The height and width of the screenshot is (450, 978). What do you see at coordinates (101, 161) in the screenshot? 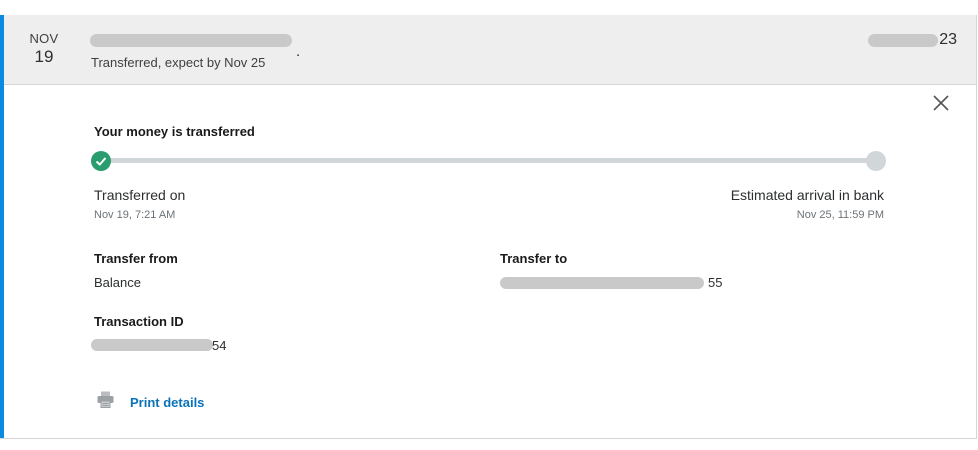
I see `check-icon` at bounding box center [101, 161].